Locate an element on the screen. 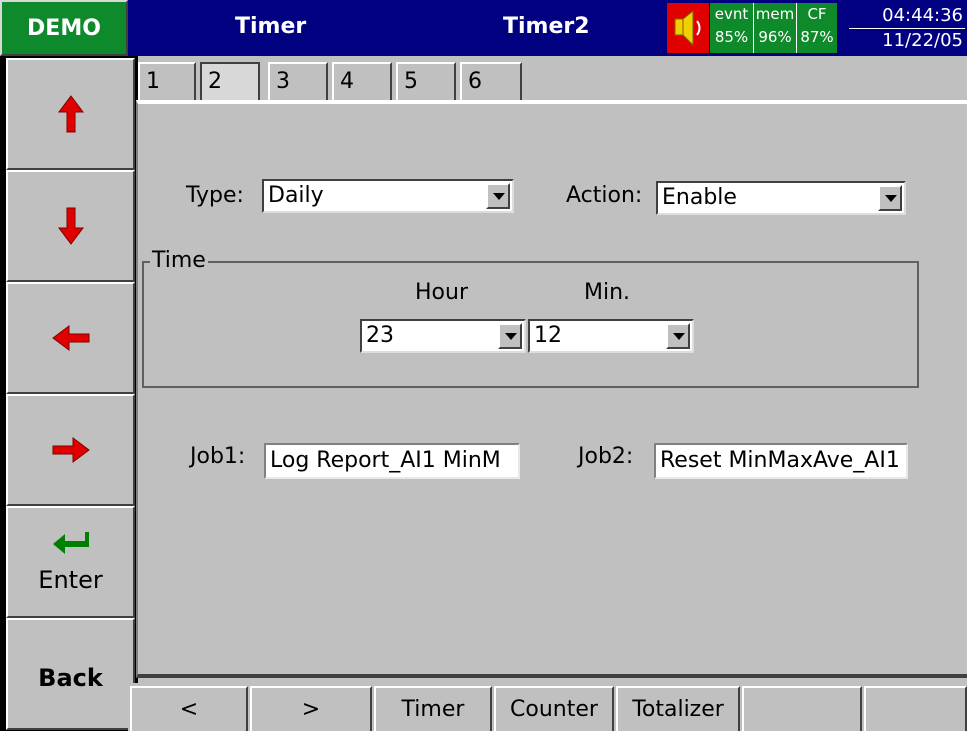 This screenshot has height=731, width=967. clock-date: 11/22/05 is located at coordinates (922, 40).